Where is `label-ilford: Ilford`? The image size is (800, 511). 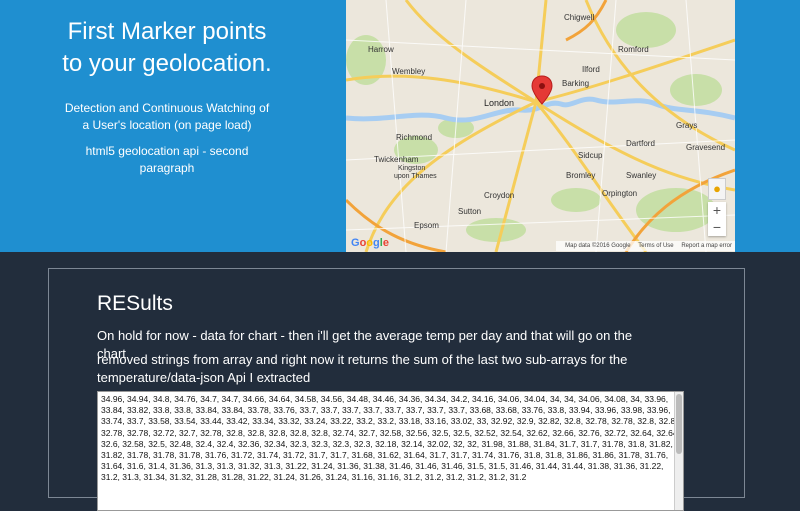
label-ilford: Ilford is located at coordinates (591, 69).